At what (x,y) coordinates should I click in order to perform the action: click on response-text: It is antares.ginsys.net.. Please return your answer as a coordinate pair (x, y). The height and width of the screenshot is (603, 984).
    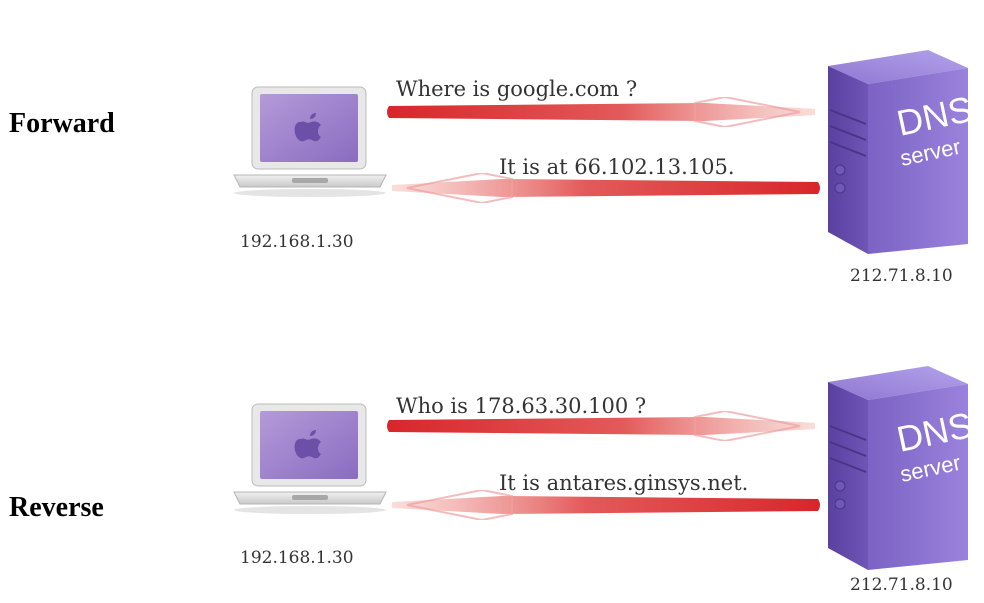
    Looking at the image, I should click on (624, 483).